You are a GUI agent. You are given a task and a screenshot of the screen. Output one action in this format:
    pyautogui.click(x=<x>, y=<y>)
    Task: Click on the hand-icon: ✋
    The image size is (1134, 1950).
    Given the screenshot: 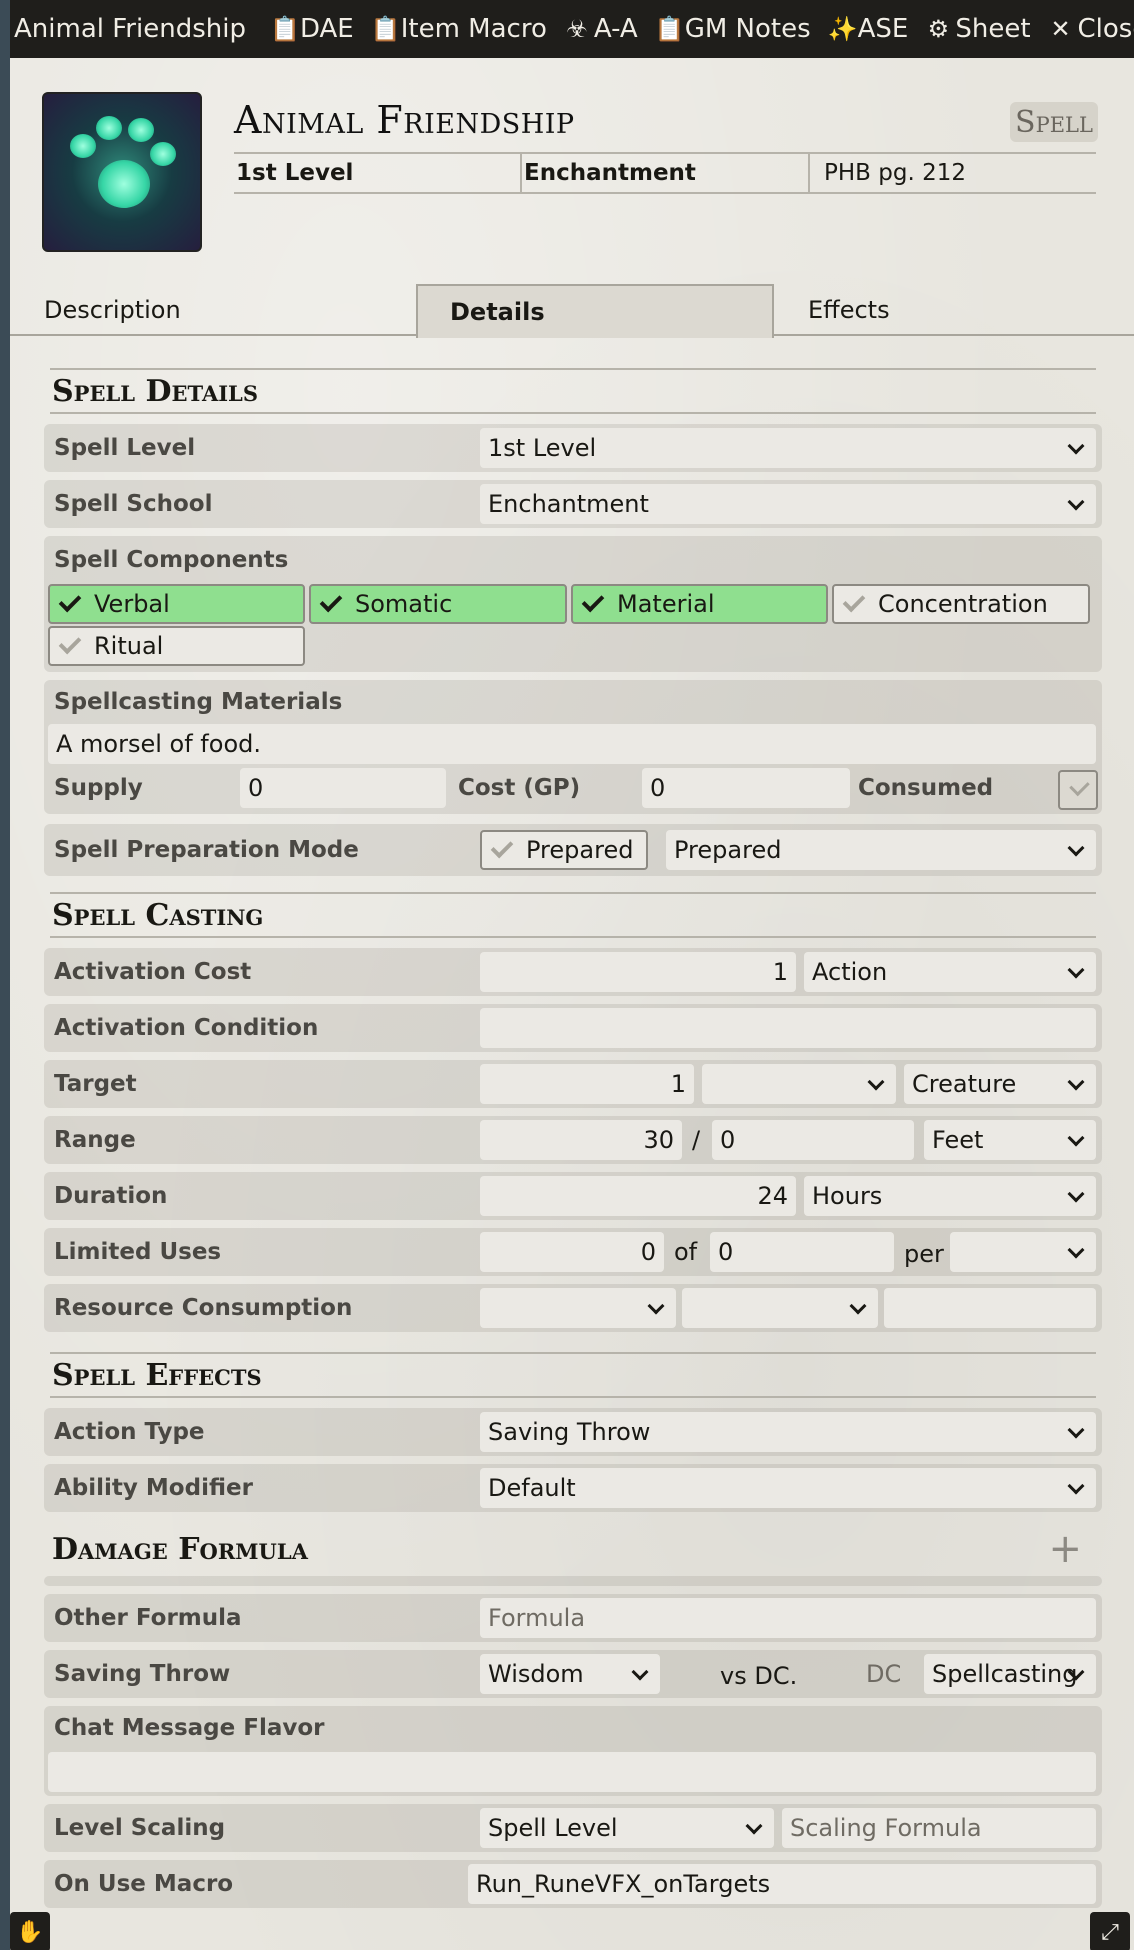 What is the action you would take?
    pyautogui.click(x=30, y=1931)
    